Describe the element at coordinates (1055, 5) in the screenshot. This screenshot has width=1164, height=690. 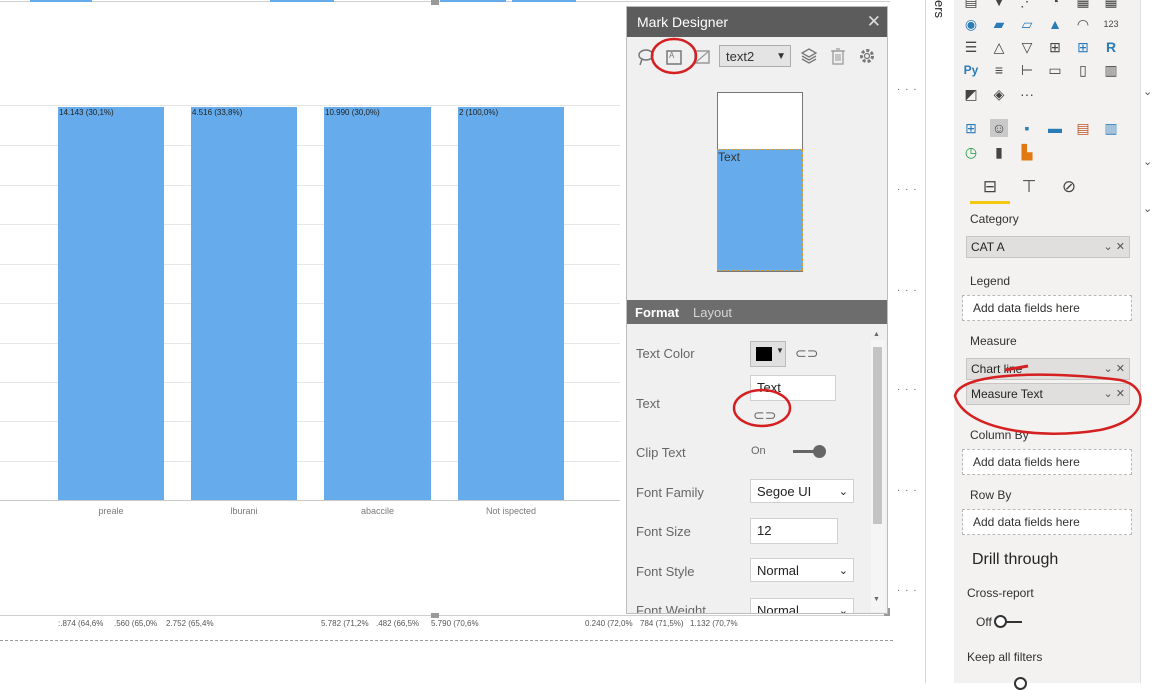
I see `pie-visual-icon: ◔` at that location.